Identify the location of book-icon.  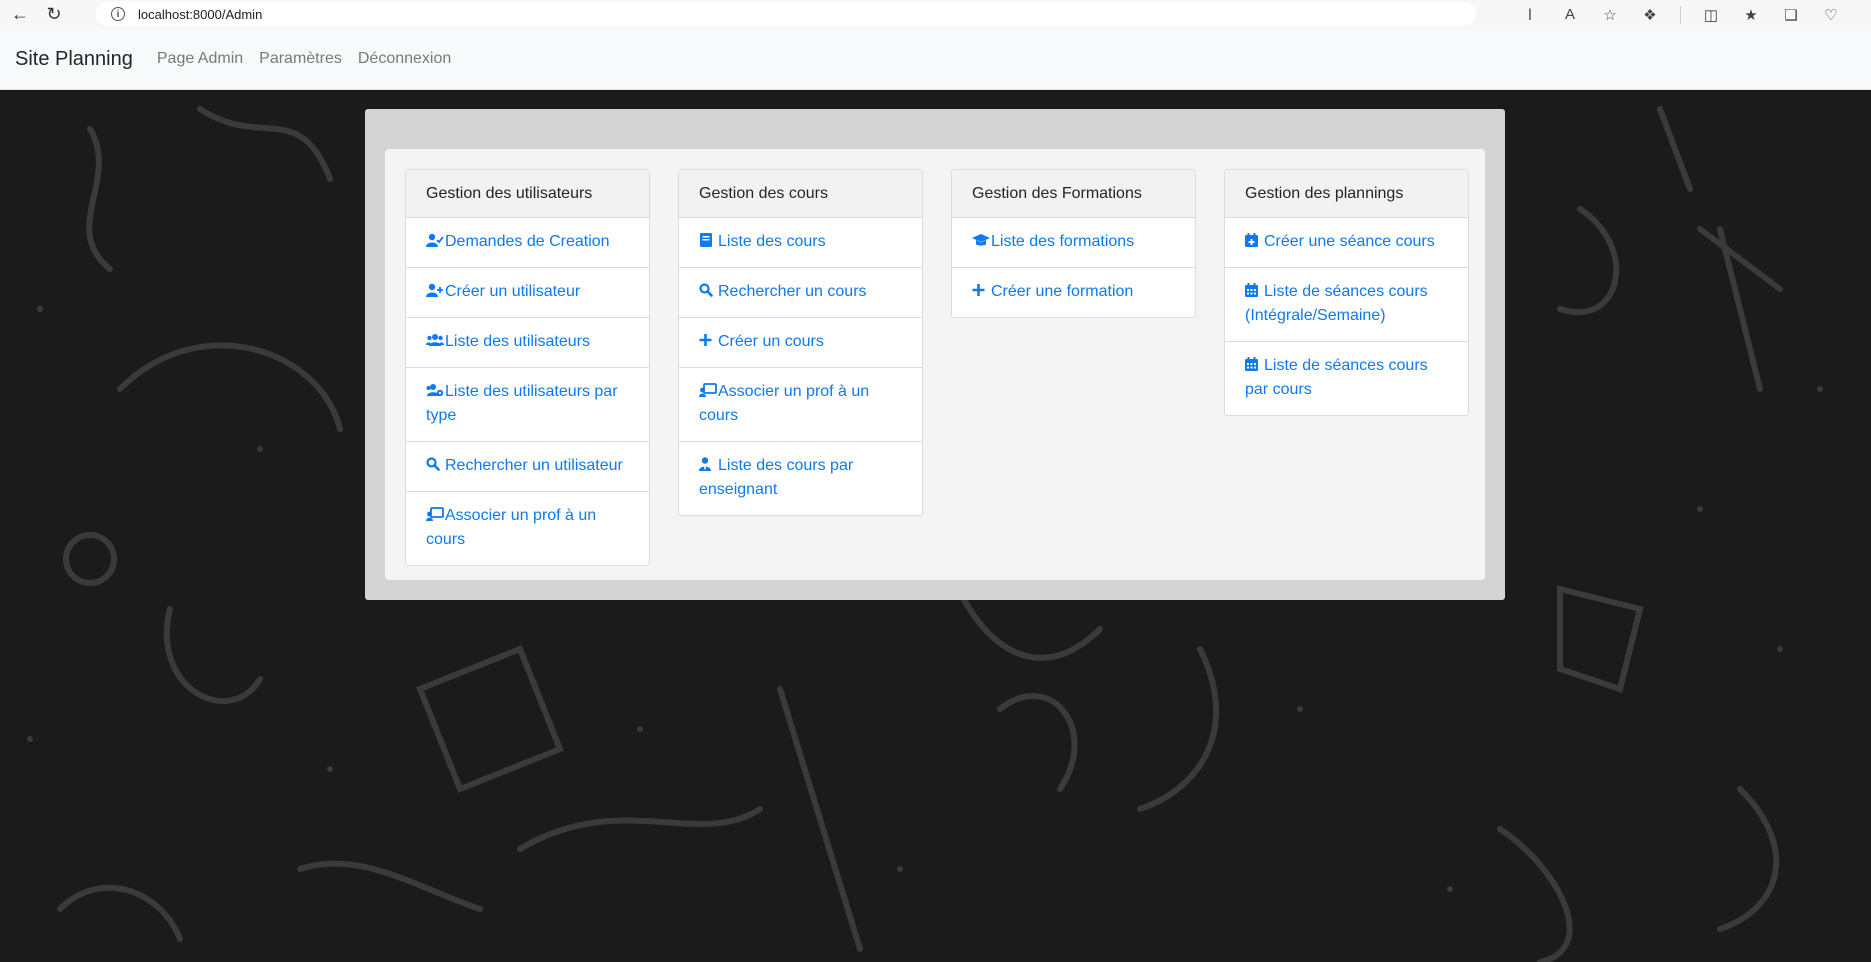
(708, 240).